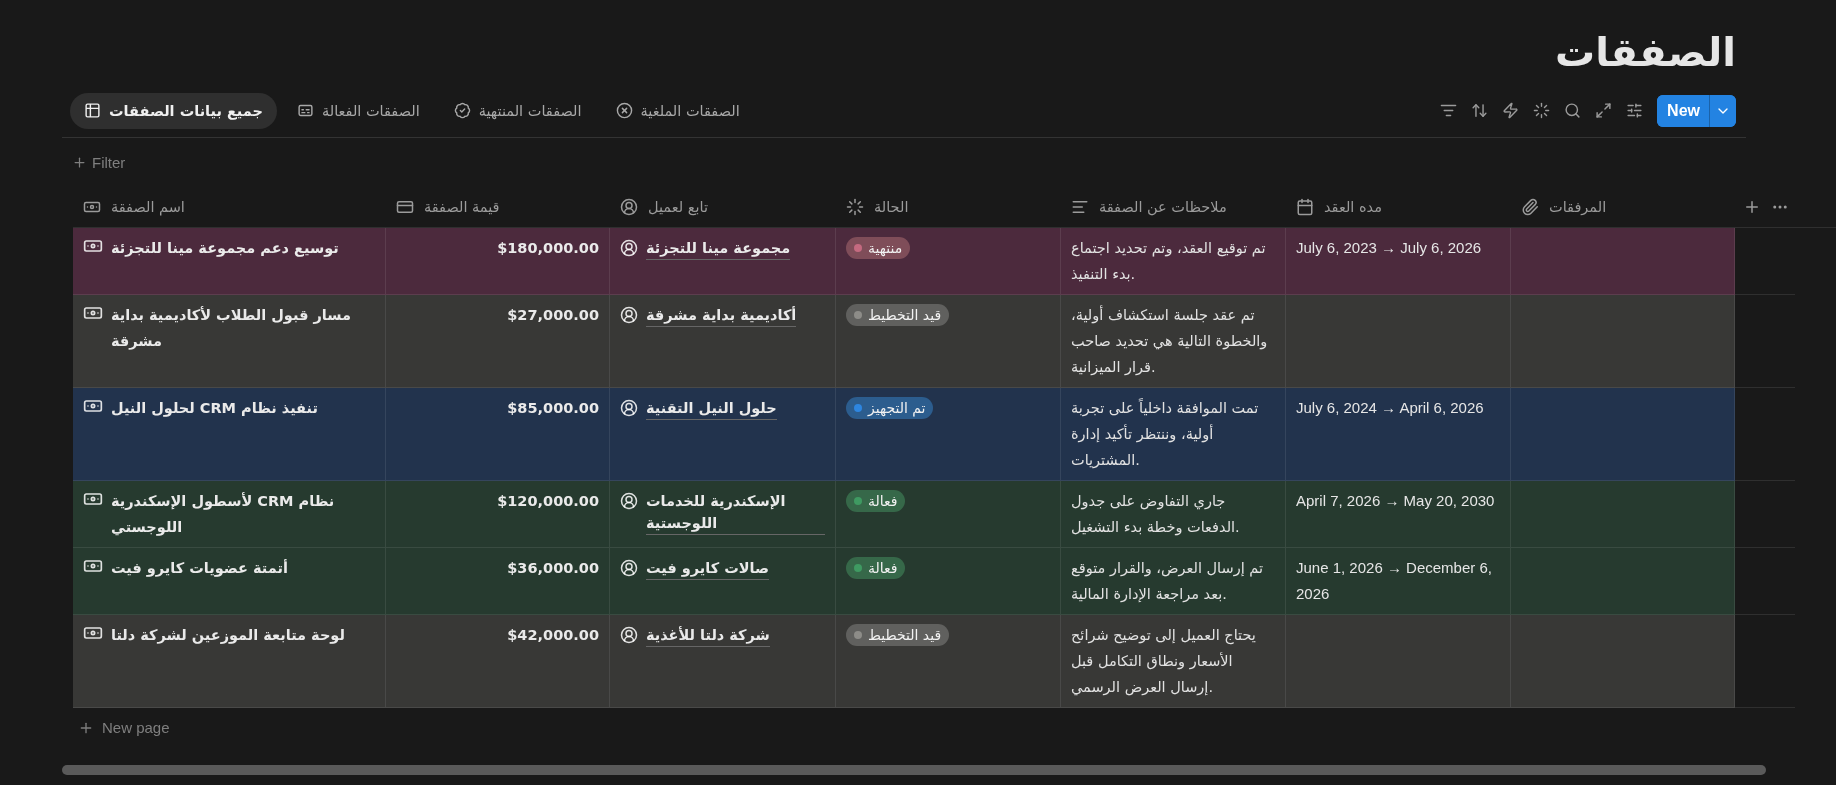 The width and height of the screenshot is (1836, 785). I want to click on client-link: أكاديمية بداية مشرقة, so click(721, 315).